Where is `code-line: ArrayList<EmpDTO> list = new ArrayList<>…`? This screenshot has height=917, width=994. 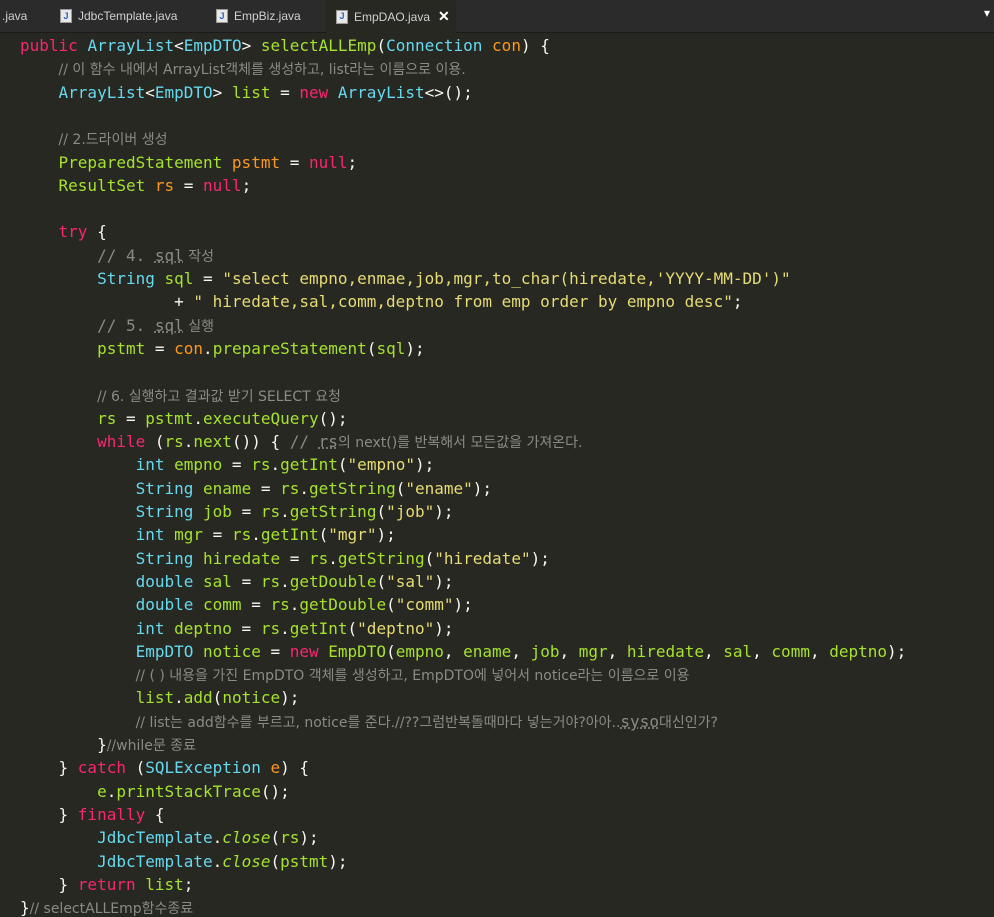 code-line: ArrayList<EmpDTO> list = new ArrayList<>… is located at coordinates (246, 92).